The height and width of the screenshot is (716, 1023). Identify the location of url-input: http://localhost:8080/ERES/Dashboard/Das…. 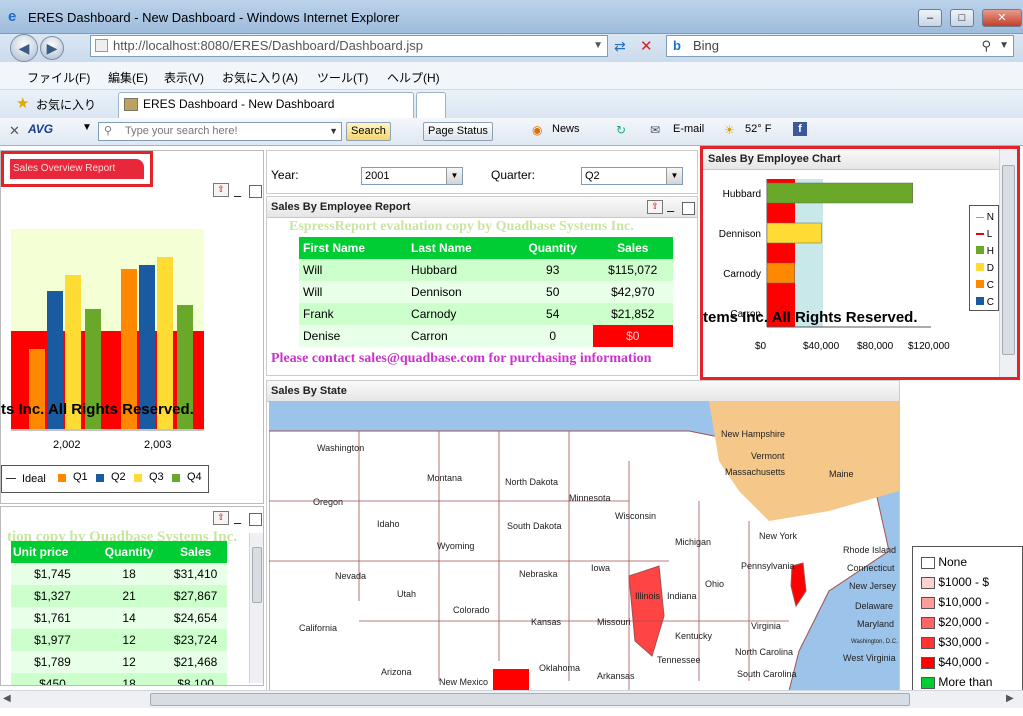
(349, 46).